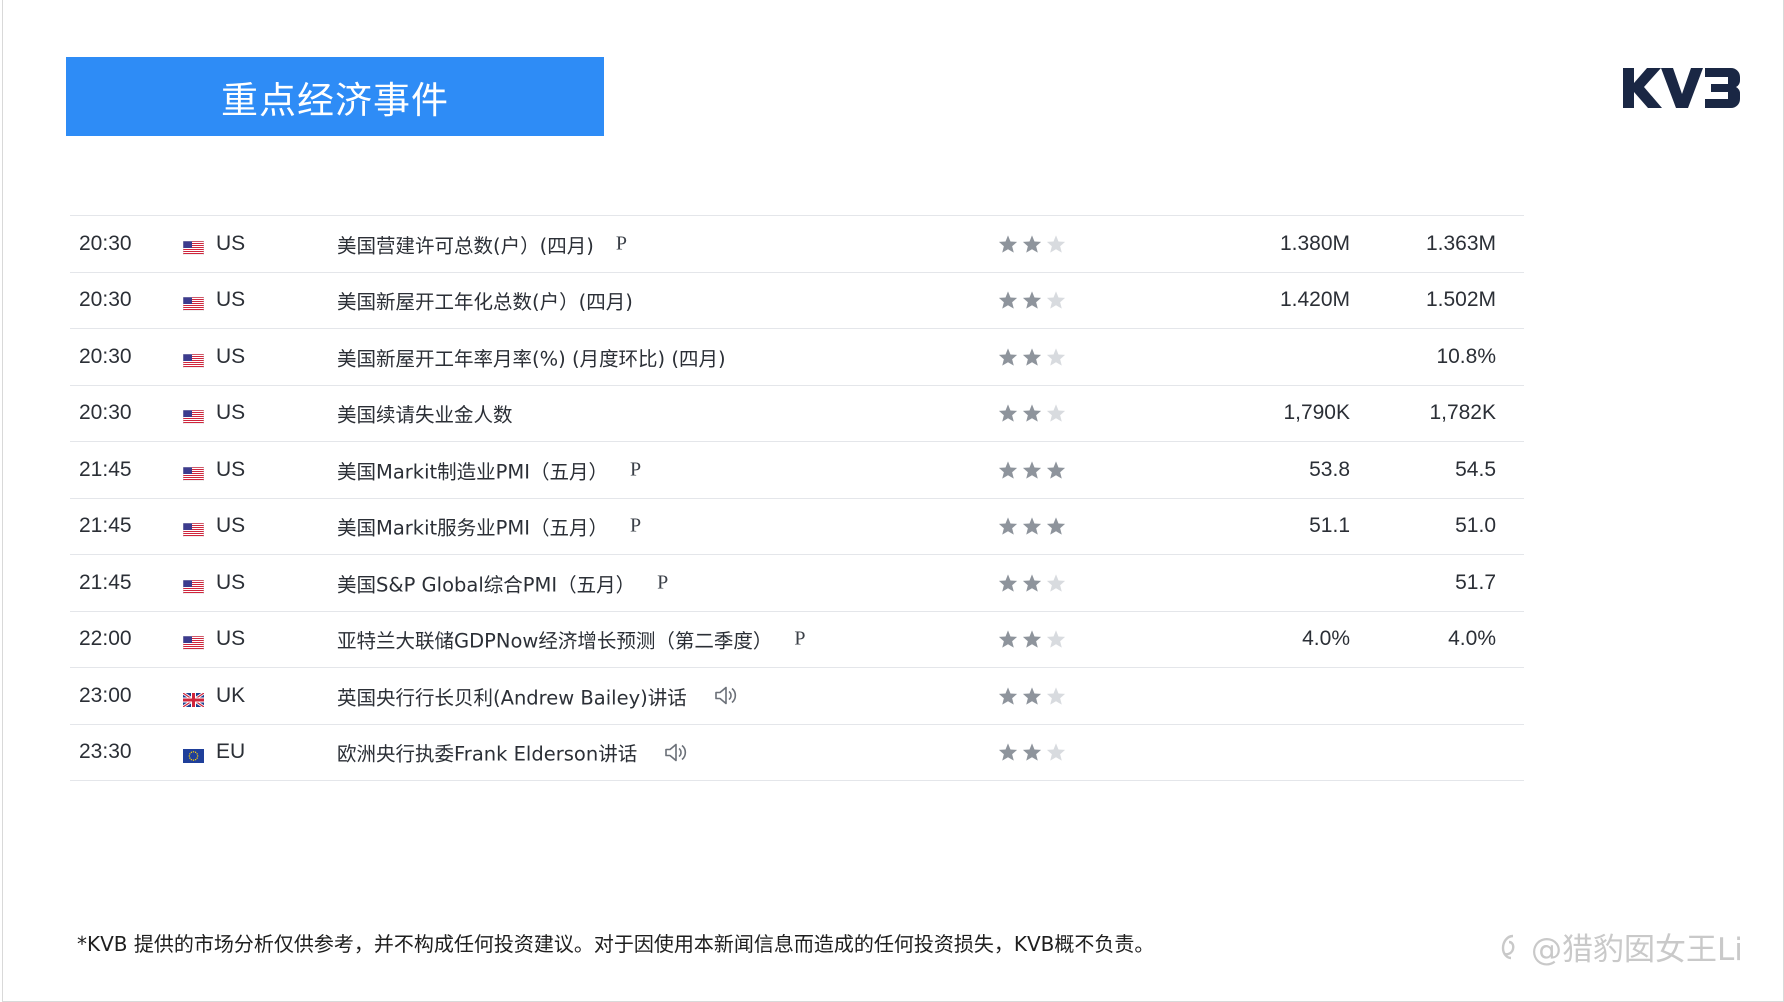  I want to click on event-name: 美国营建许可总数(户）(四月), so click(465, 243).